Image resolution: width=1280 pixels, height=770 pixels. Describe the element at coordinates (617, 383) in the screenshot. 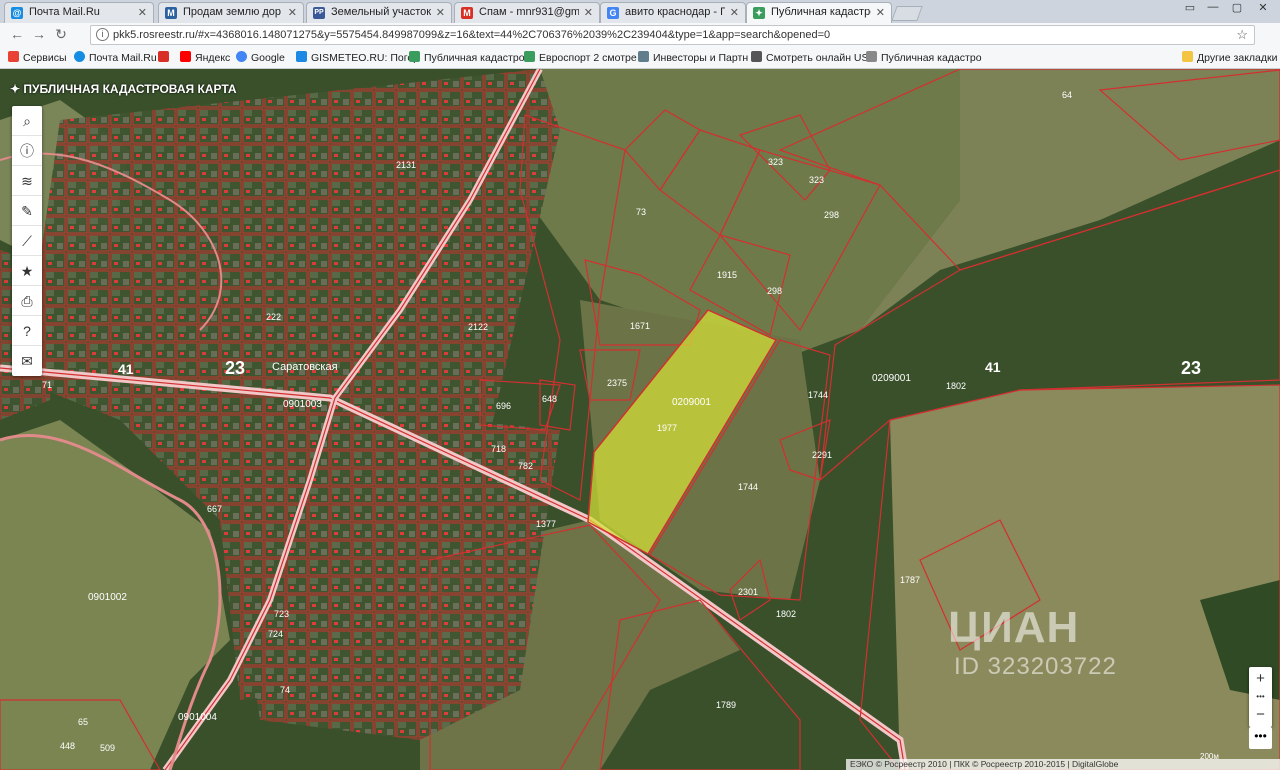

I see `parcel-label: 2375` at that location.